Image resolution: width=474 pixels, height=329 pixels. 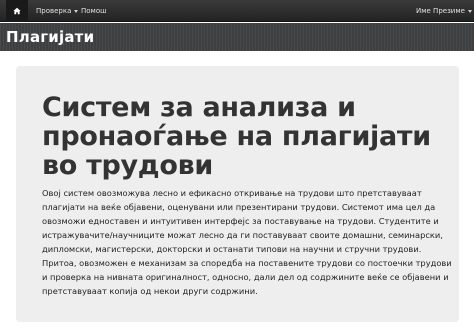 I want to click on top-navbar: Проверка Помош Име Презиме, so click(x=237, y=11).